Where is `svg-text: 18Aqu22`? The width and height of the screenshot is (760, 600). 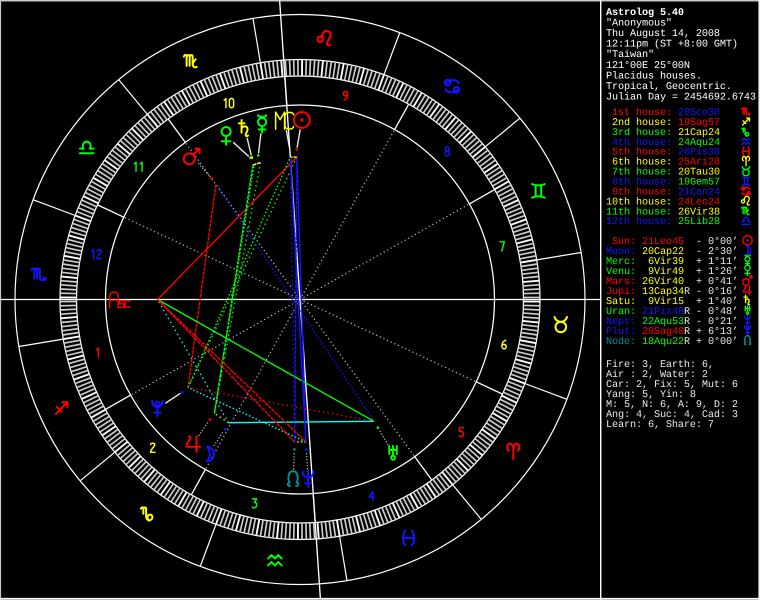
svg-text: 18Aqu22 is located at coordinates (663, 342).